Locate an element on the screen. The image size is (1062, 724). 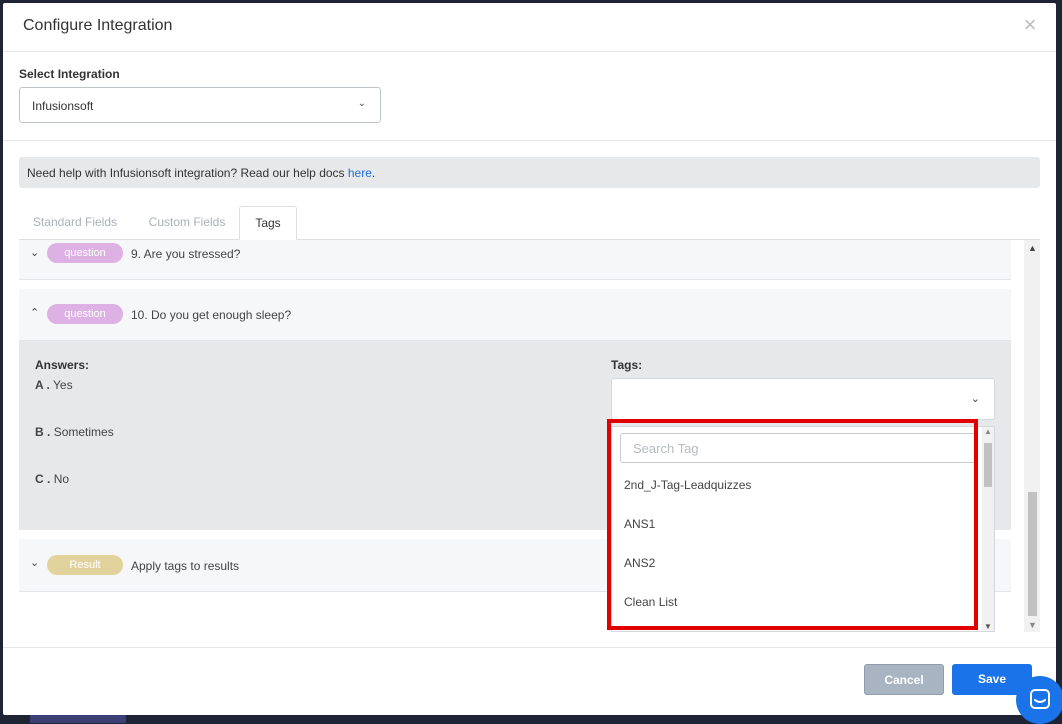
dropdown-scrollbar: ▲ ▼ is located at coordinates (988, 529).